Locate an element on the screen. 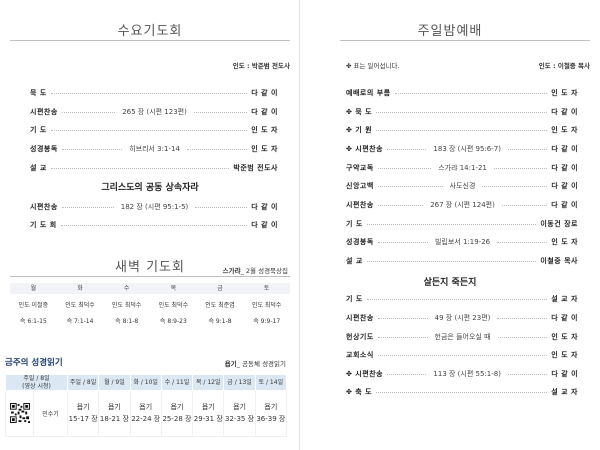 This screenshot has height=450, width=600. dawn-cell-tue: 인도 최덕수 슥 7:1-14 is located at coordinates (80, 314).